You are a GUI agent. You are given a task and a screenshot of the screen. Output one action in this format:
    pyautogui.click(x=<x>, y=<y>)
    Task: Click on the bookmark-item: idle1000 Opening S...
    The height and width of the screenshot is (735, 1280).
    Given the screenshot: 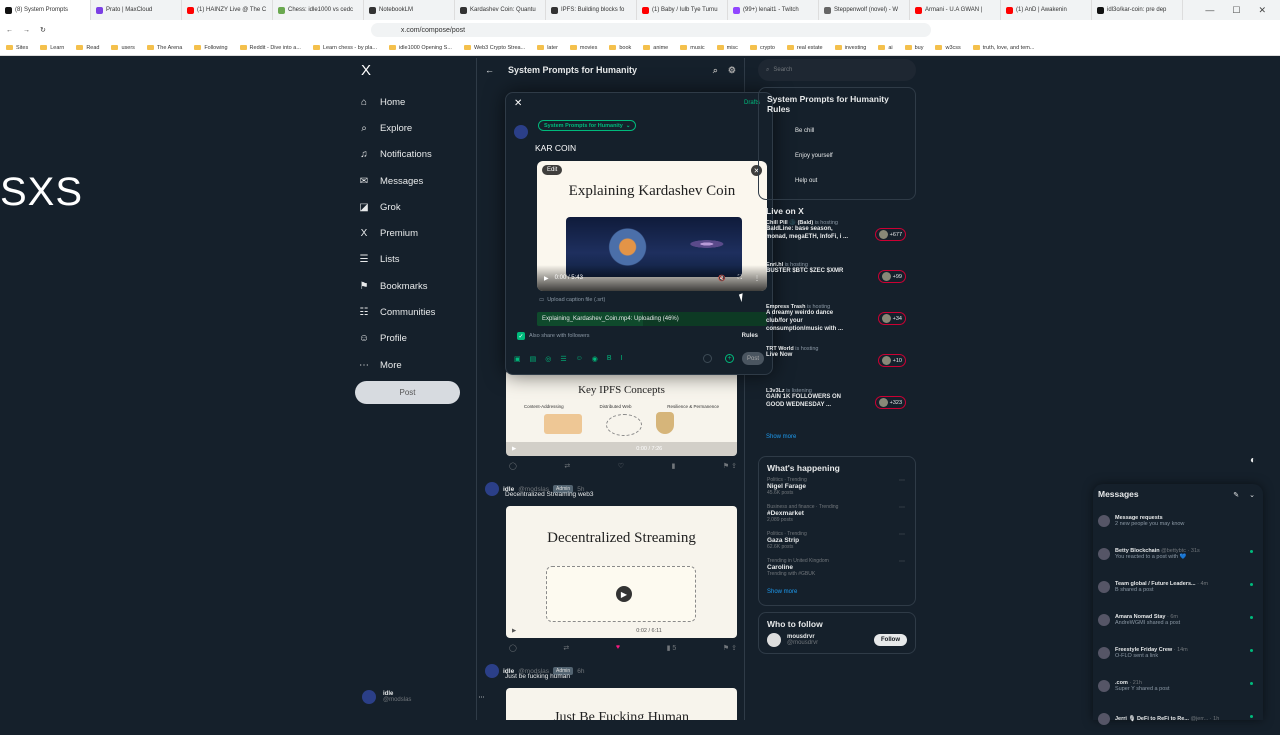 What is the action you would take?
    pyautogui.click(x=420, y=48)
    